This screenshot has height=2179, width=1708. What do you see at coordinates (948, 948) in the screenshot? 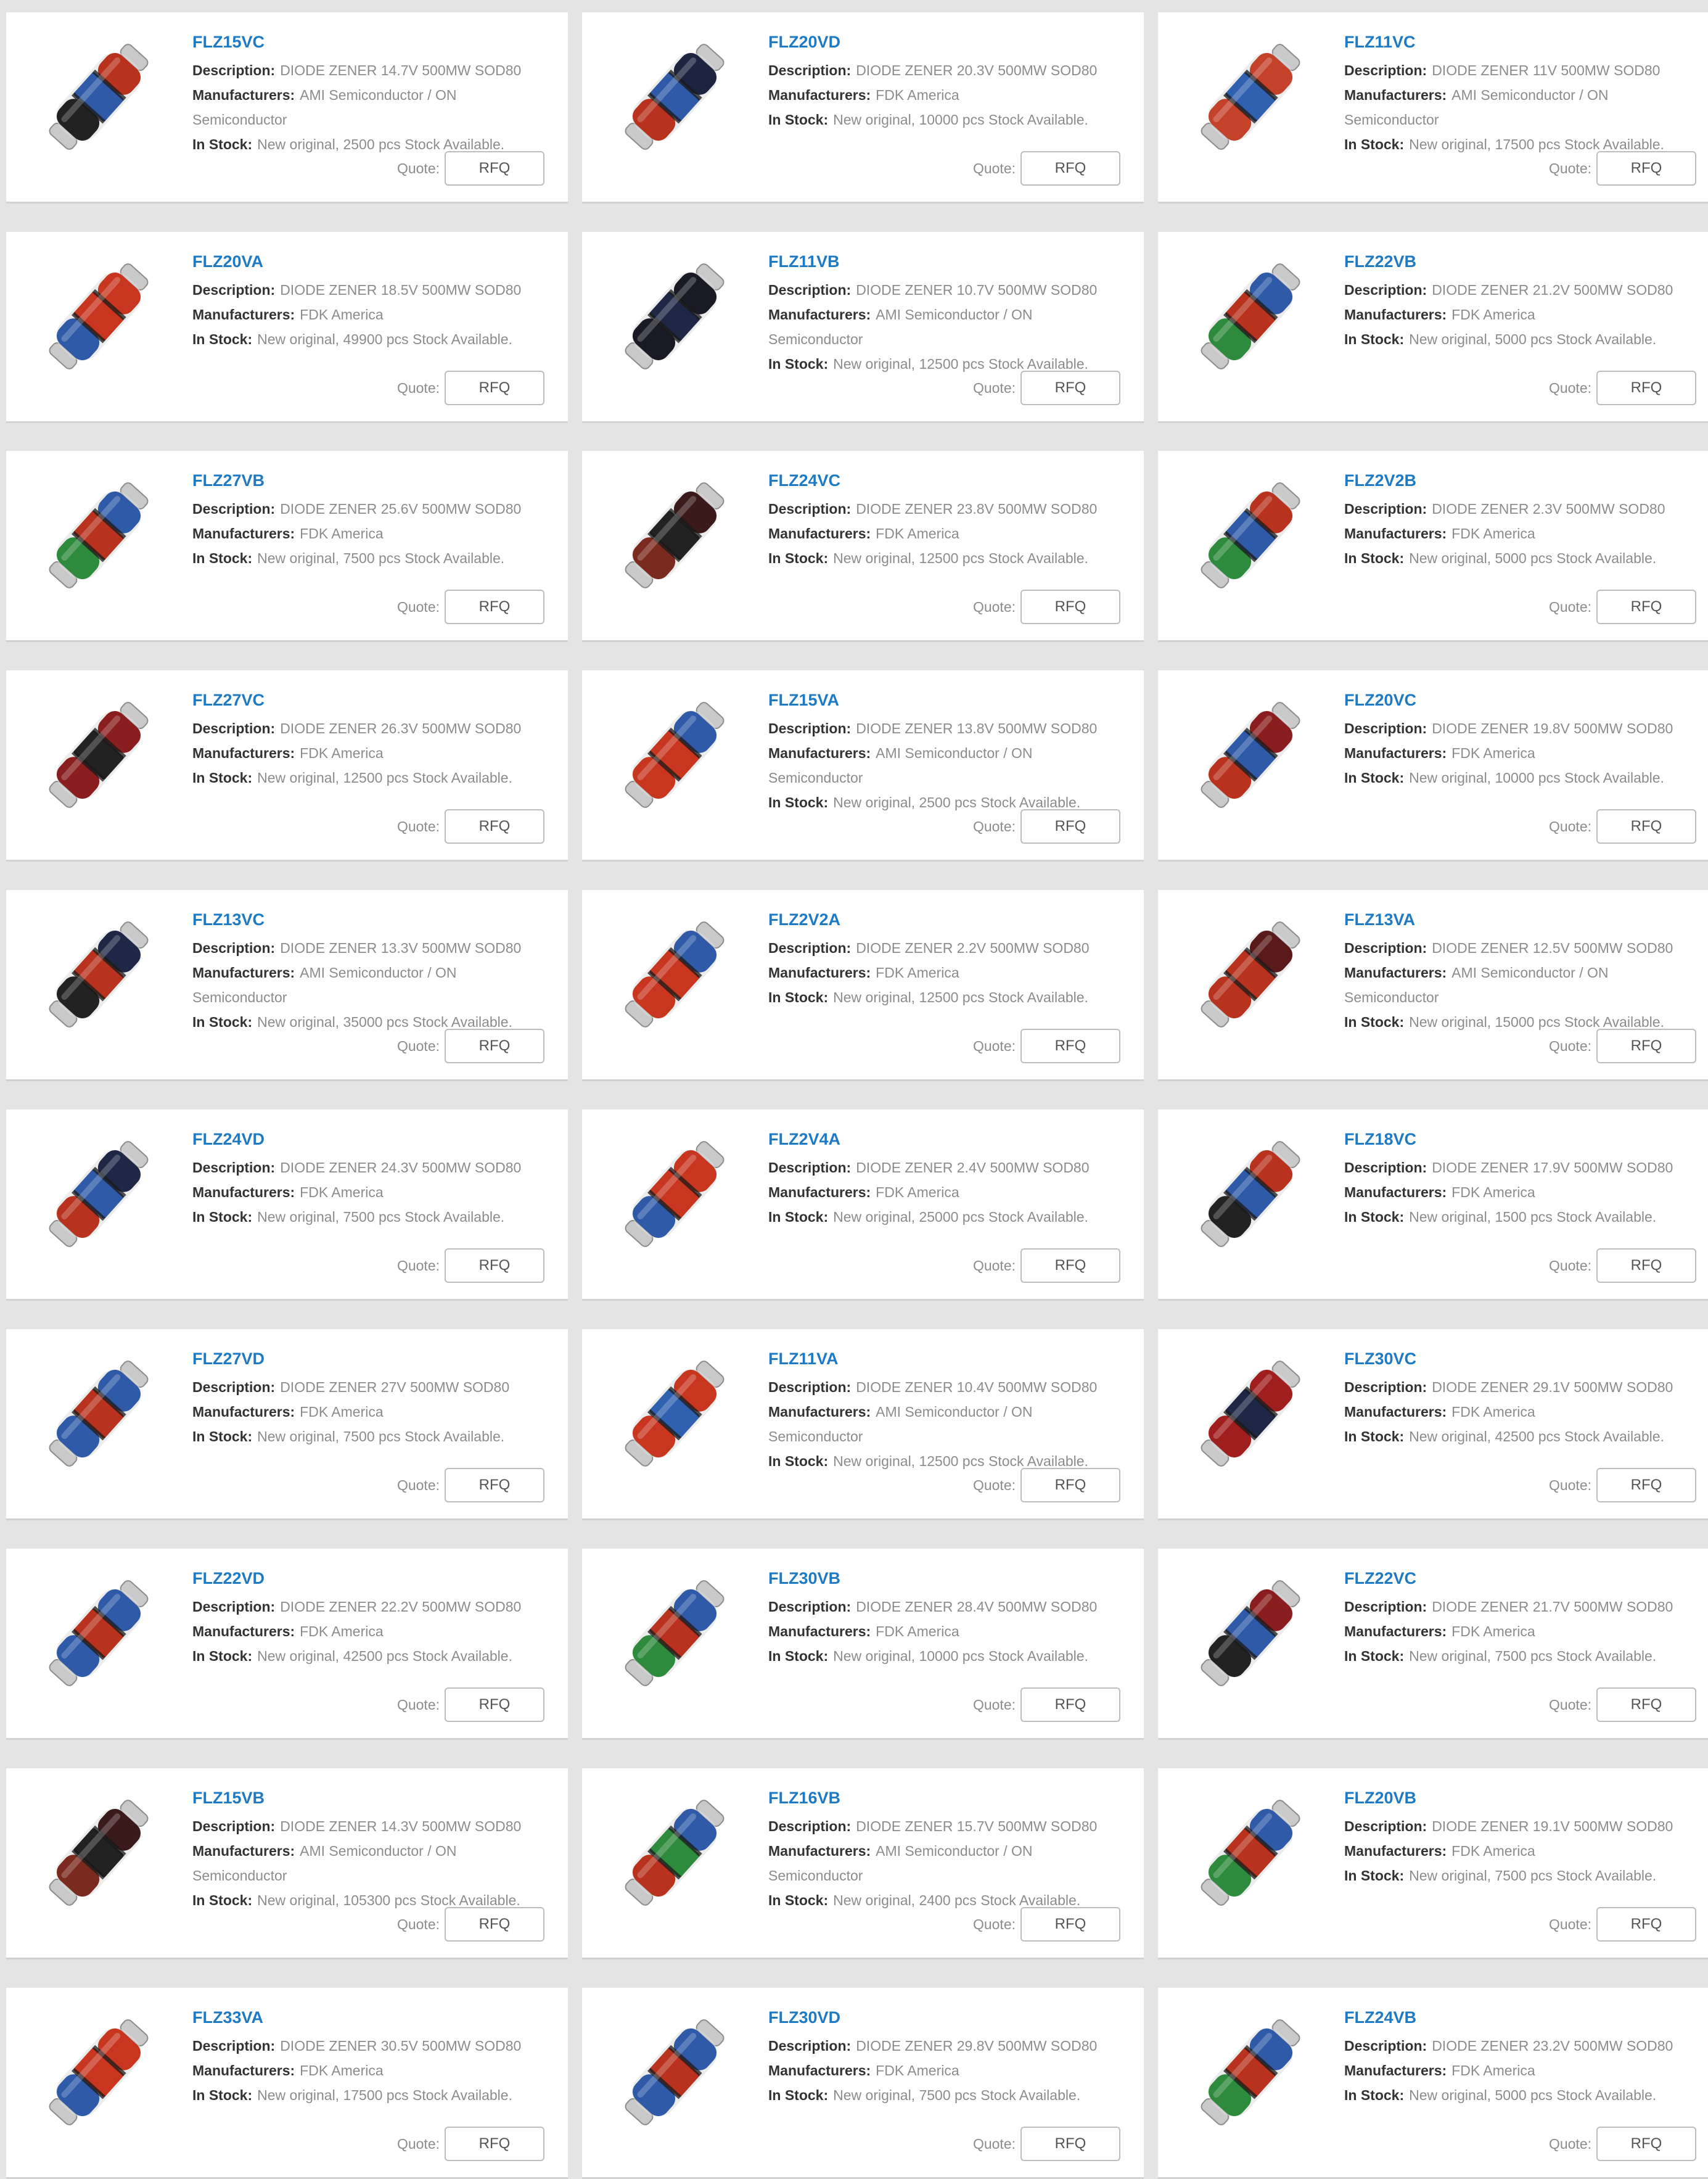
I see `description-line: Description: DIODE ZENER 2.2V 500MW SOD80` at bounding box center [948, 948].